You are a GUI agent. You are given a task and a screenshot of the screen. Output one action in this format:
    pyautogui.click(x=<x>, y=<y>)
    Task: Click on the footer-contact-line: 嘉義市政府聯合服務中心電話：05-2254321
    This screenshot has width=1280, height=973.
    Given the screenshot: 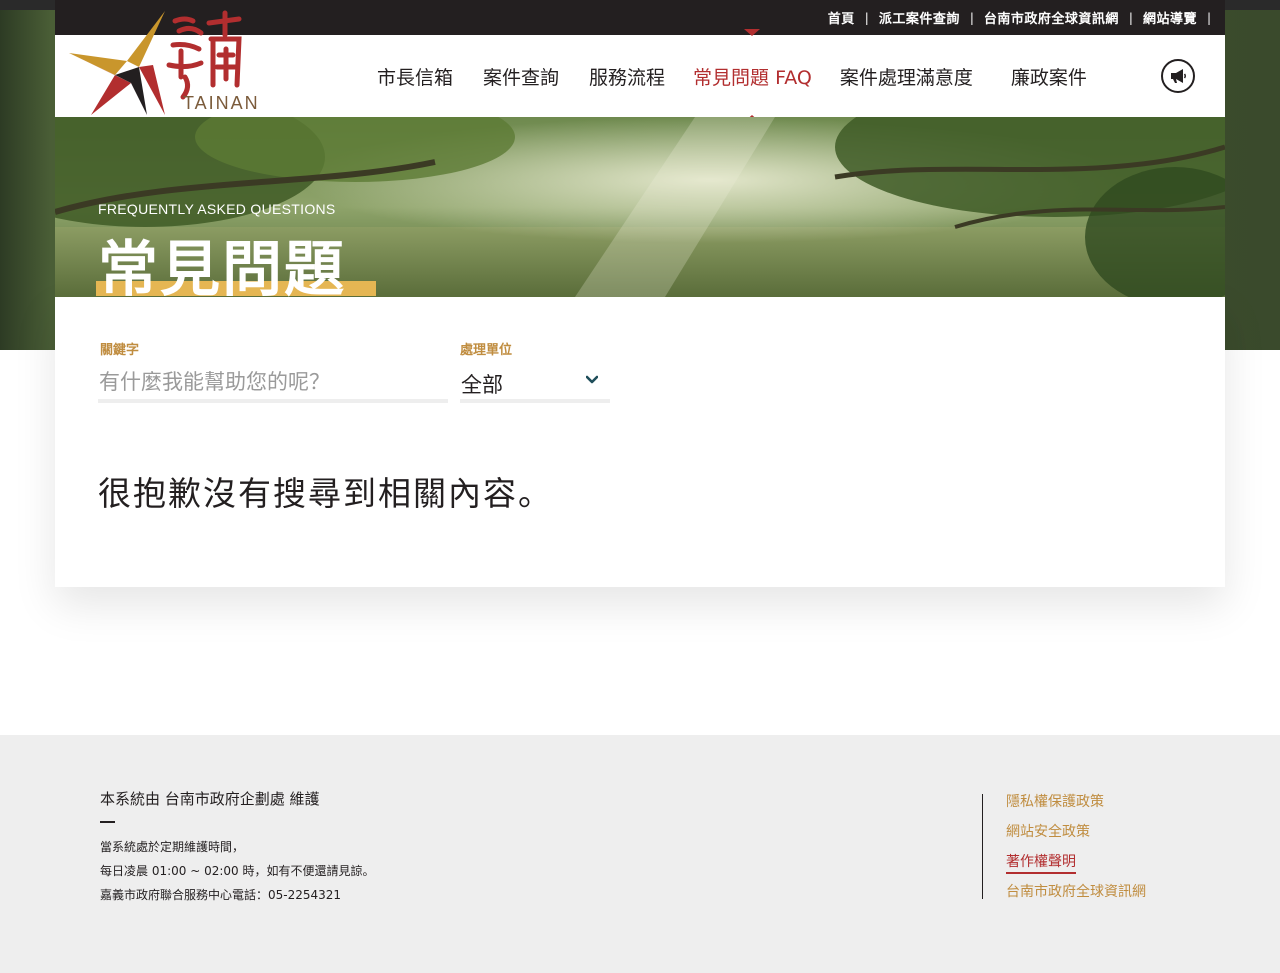 What is the action you would take?
    pyautogui.click(x=221, y=895)
    